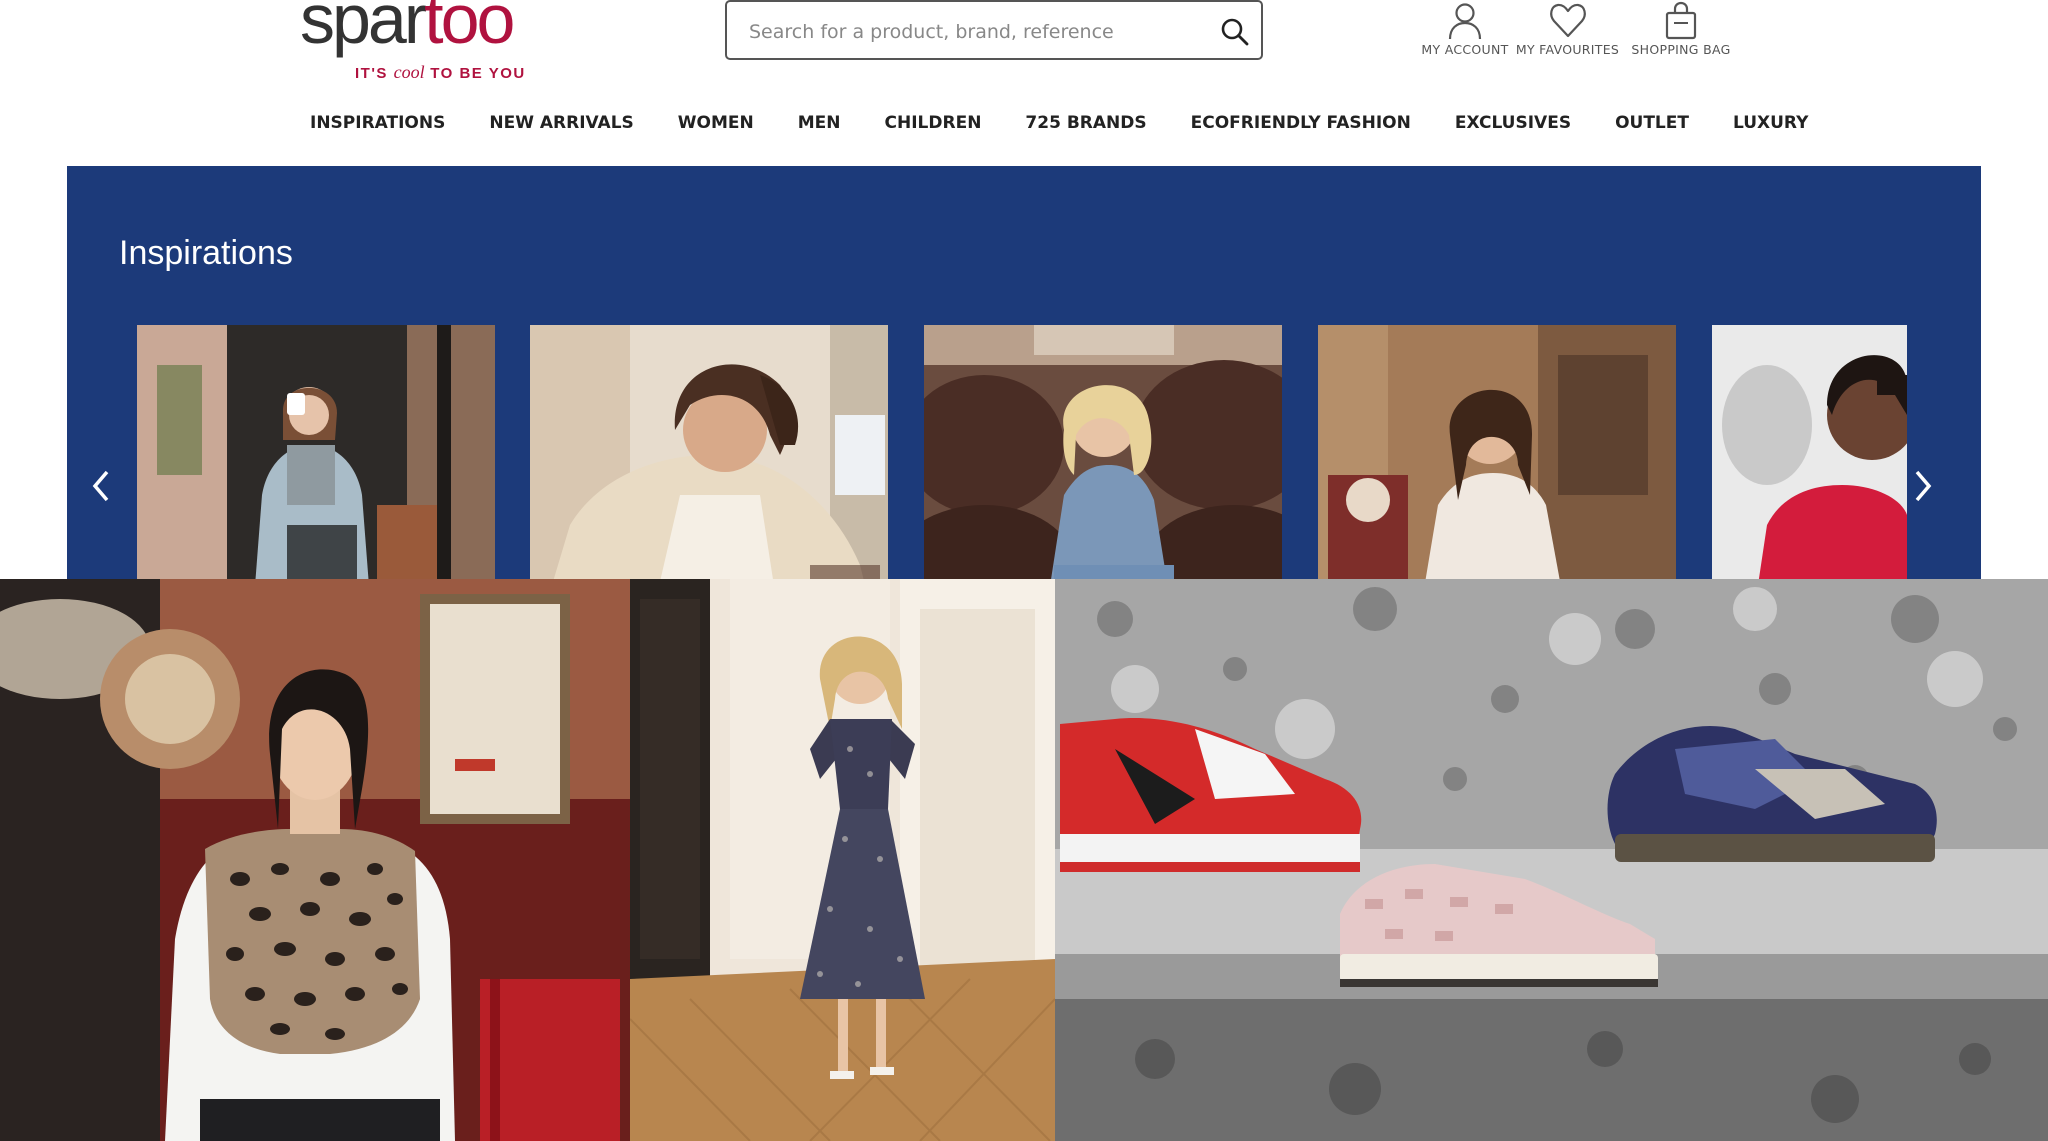 The width and height of the screenshot is (2048, 1141). I want to click on search-input, so click(979, 32).